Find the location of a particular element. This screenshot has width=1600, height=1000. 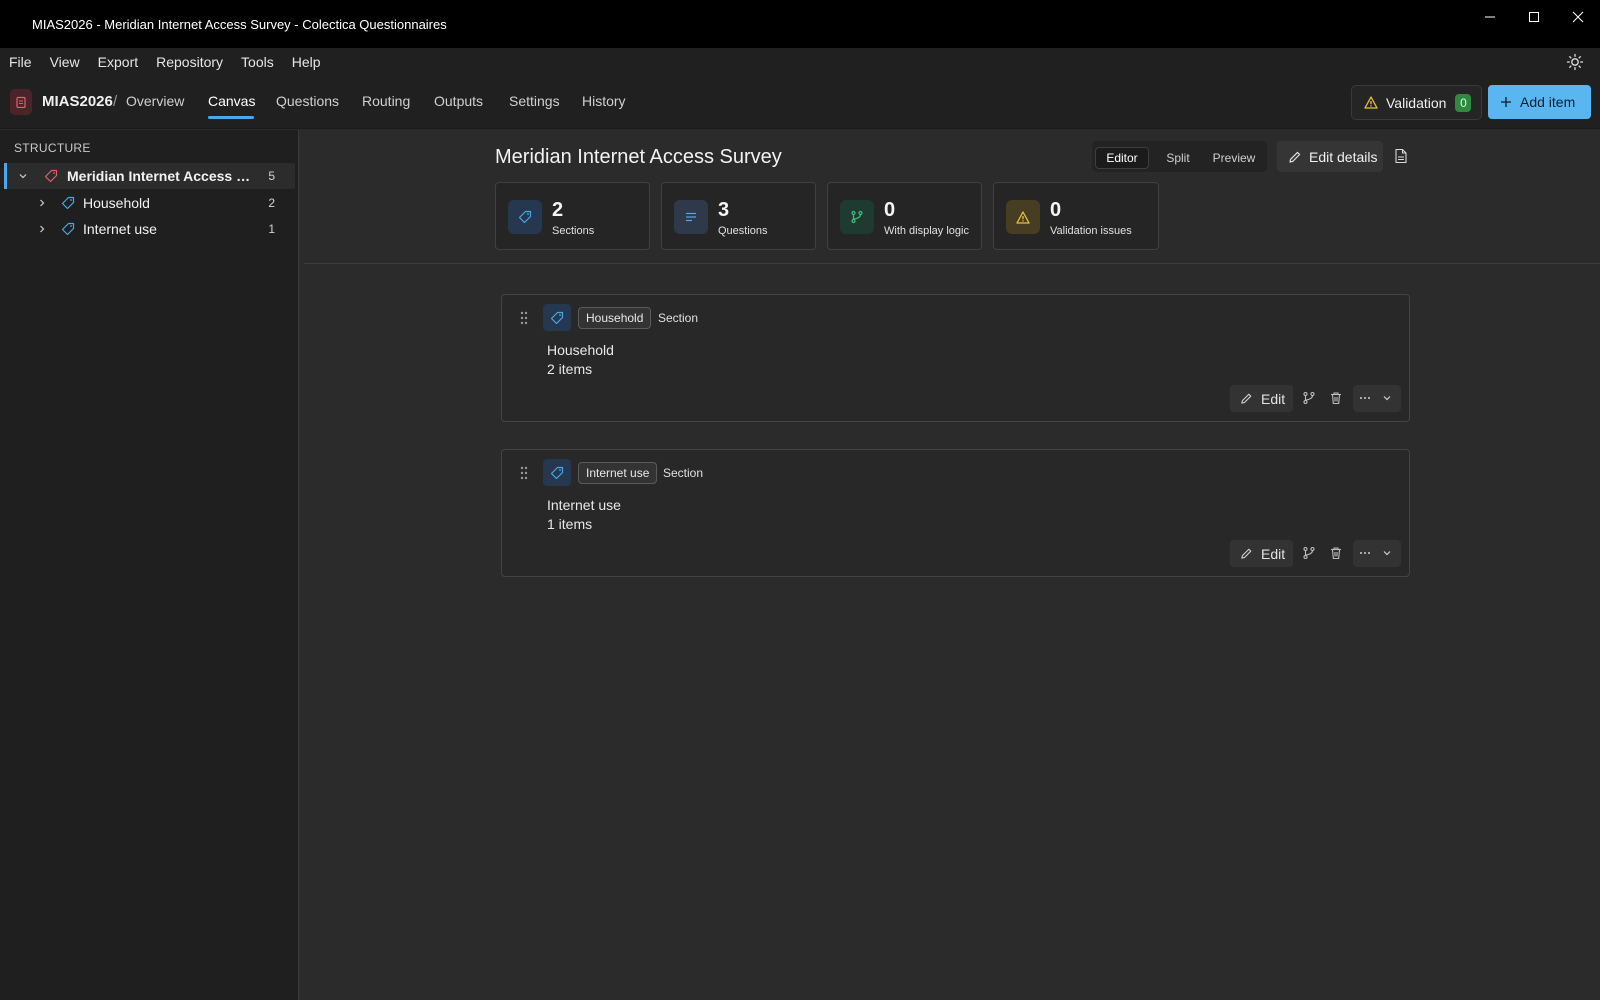

edit-label: Edit is located at coordinates (1273, 553).